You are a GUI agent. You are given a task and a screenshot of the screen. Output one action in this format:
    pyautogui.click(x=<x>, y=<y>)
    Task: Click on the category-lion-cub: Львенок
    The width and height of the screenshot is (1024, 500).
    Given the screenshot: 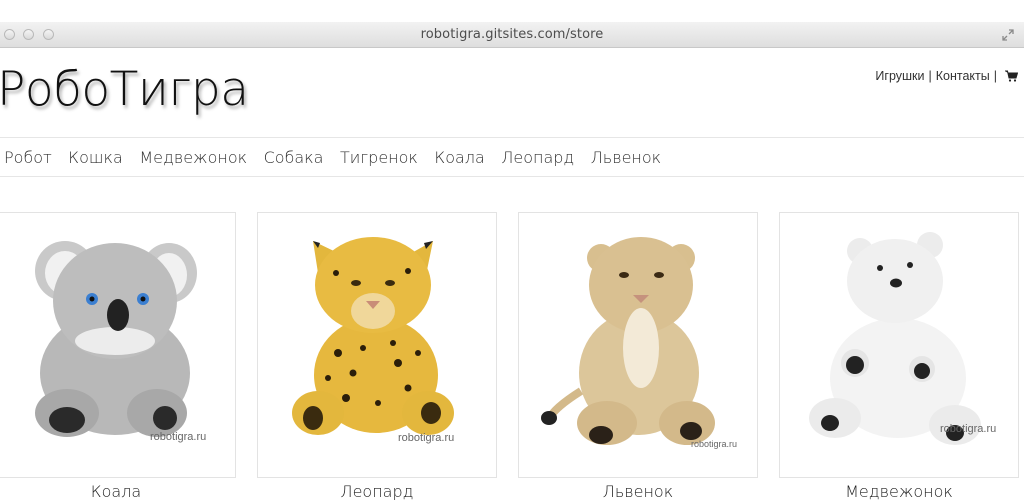 What is the action you would take?
    pyautogui.click(x=626, y=157)
    